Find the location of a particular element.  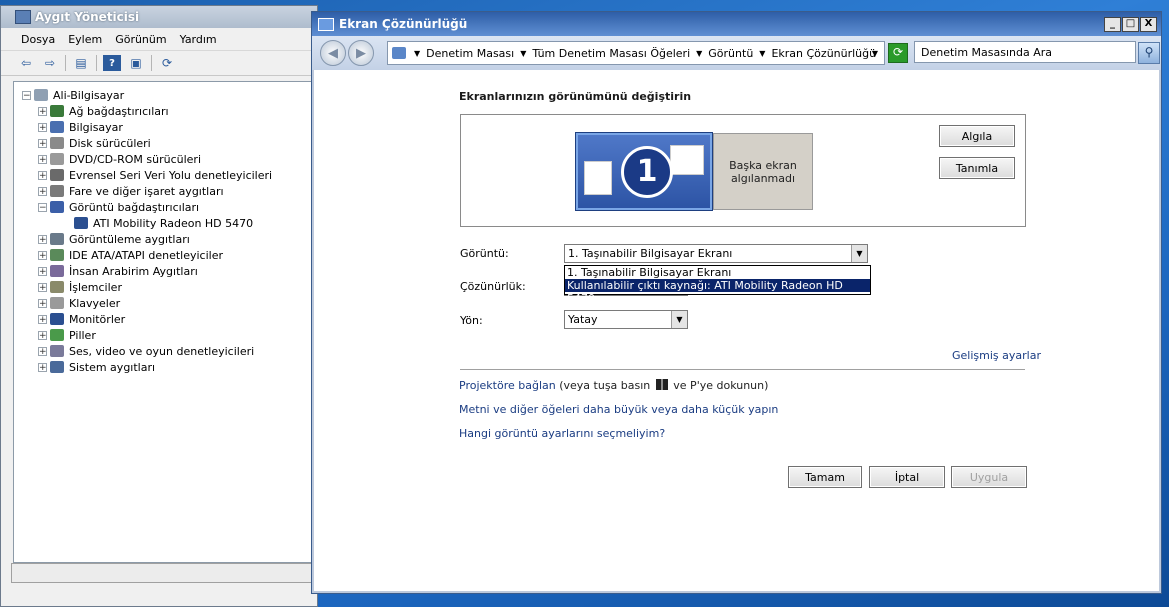

section-divider is located at coordinates (742, 369).